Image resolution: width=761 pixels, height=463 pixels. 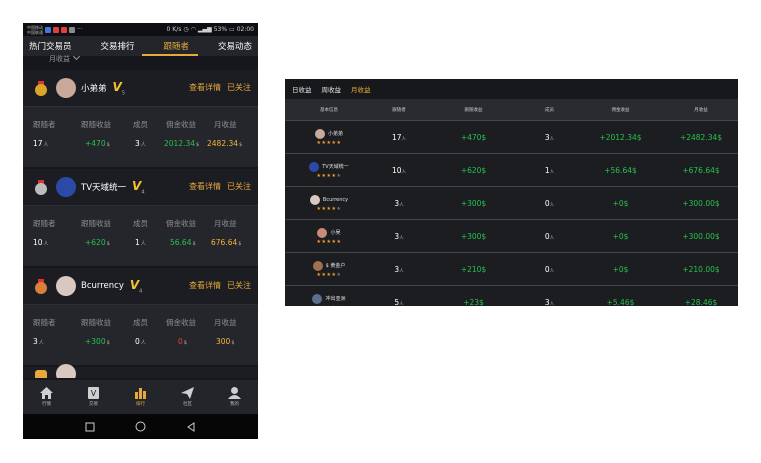 What do you see at coordinates (35, 30) in the screenshot?
I see `carrier-label: 中国移动 中国联通` at bounding box center [35, 30].